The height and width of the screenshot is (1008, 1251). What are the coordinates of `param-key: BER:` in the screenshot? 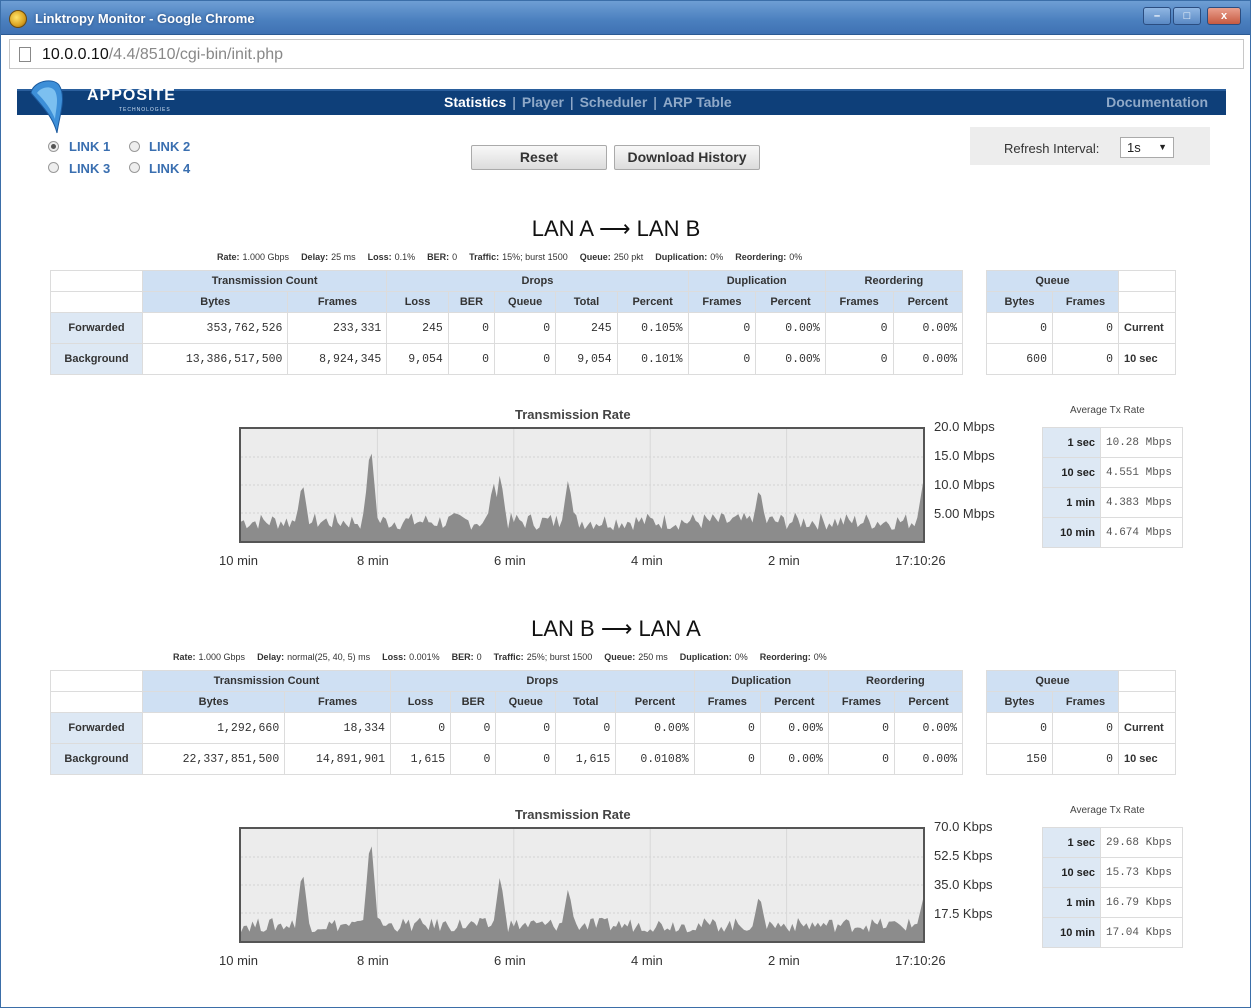 It's located at (462, 657).